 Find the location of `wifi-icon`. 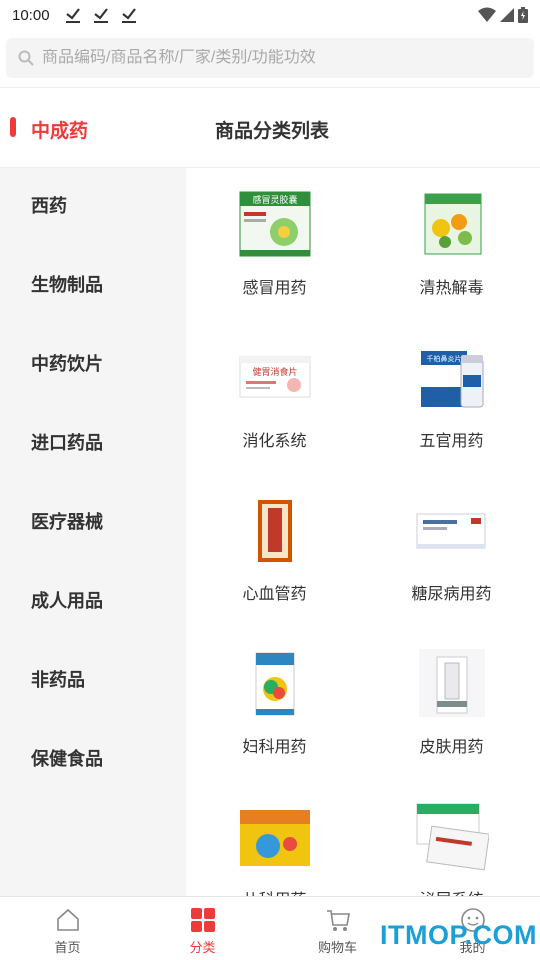

wifi-icon is located at coordinates (487, 14).